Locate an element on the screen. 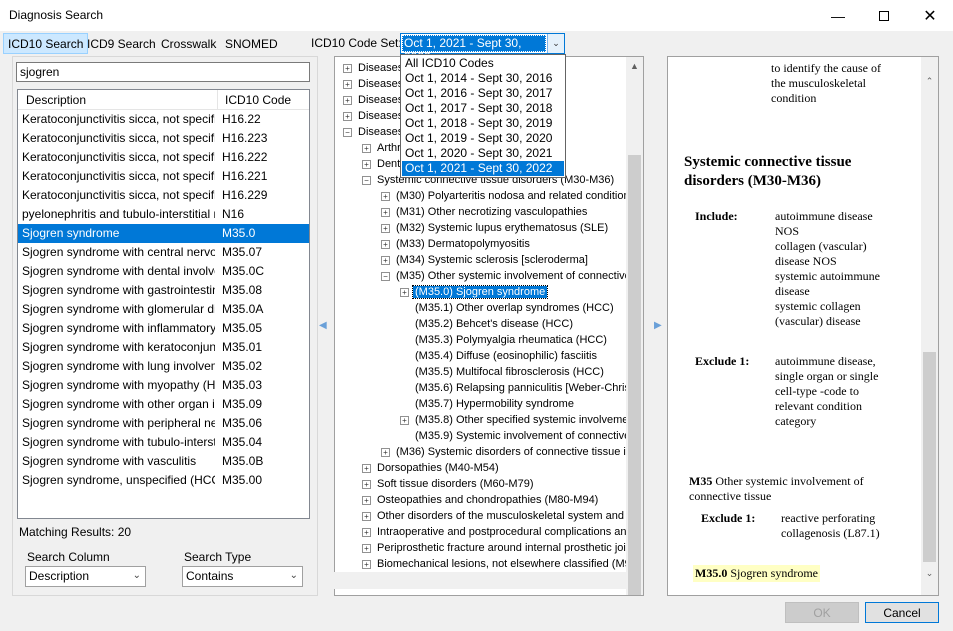 The image size is (953, 631). tree-node: (M35.7) Hypermobility syndrome is located at coordinates (488, 404).